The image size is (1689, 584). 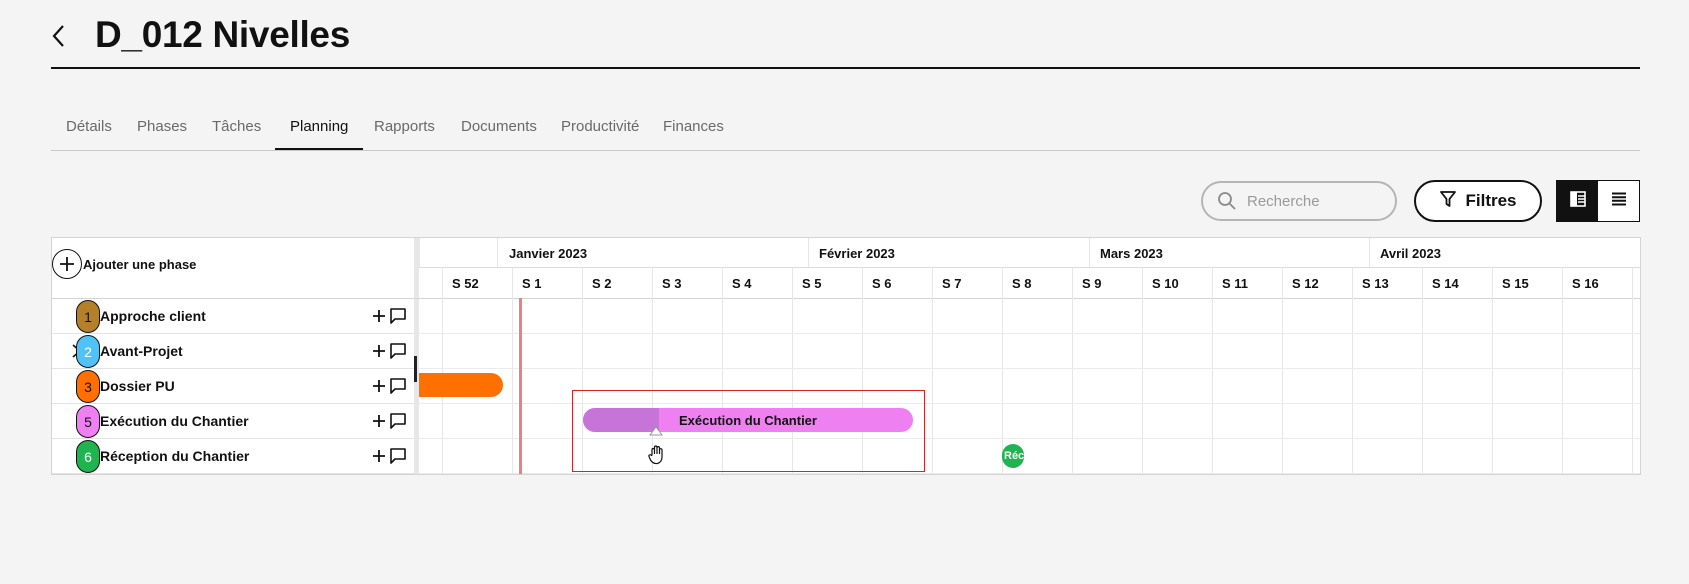 I want to click on search-box, so click(x=1299, y=201).